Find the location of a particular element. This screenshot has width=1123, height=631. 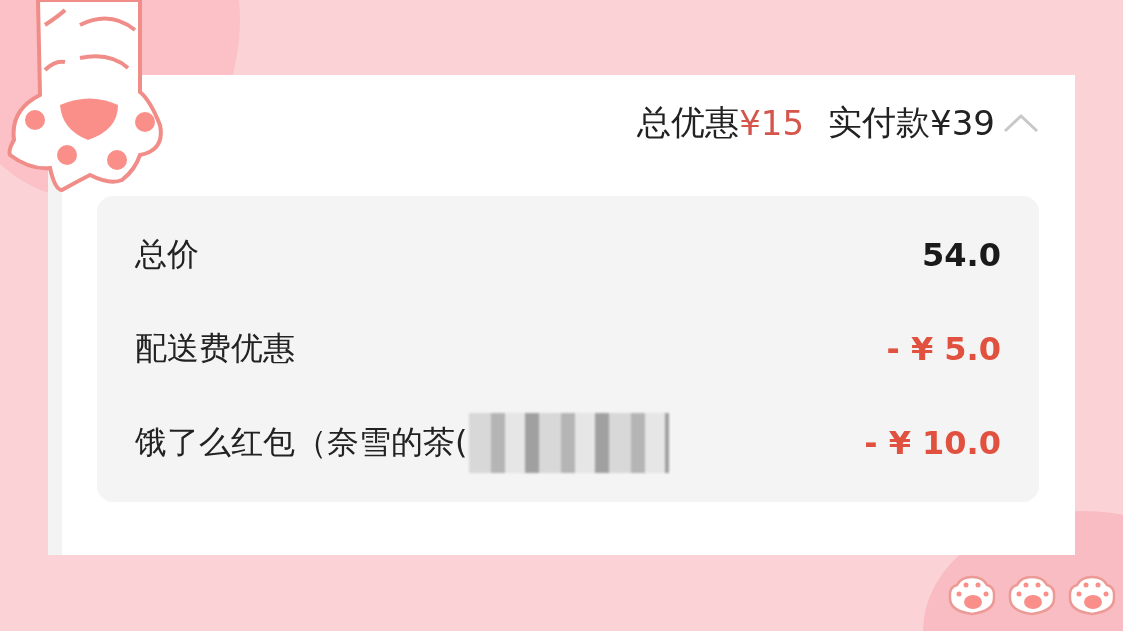

fee-amount: - ¥ 5.0 is located at coordinates (943, 349).